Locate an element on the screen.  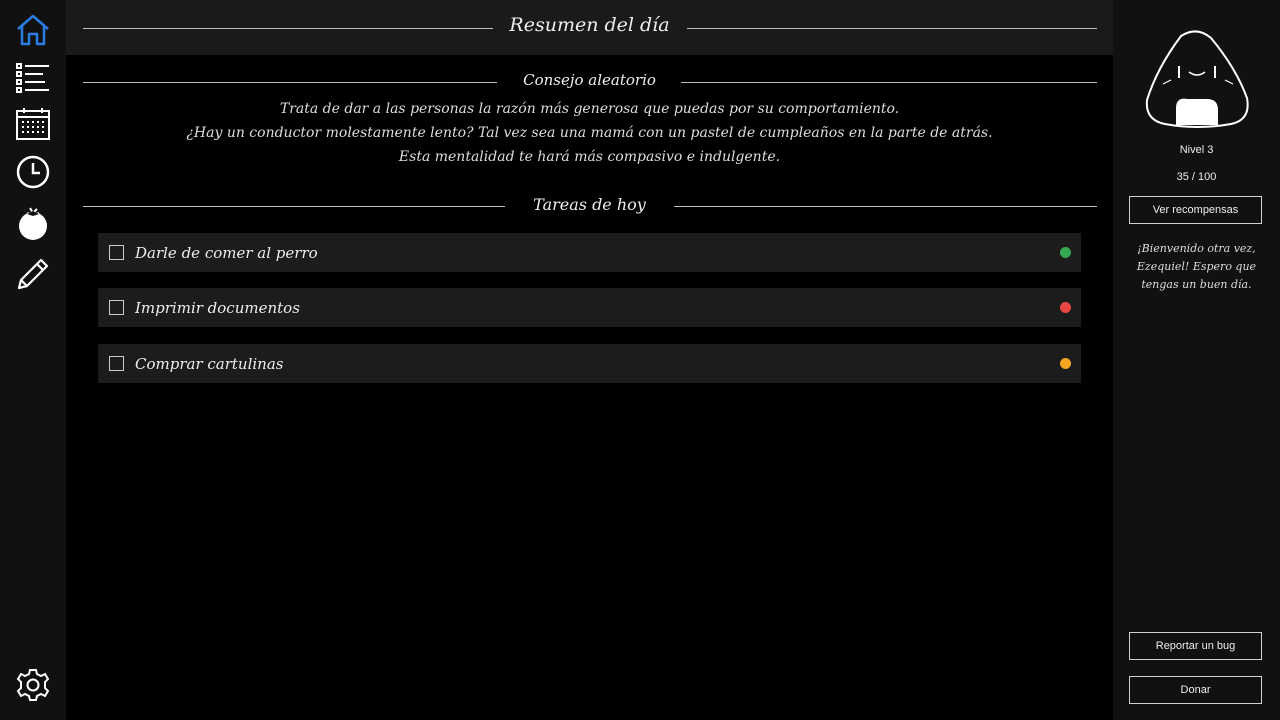
sidebar is located at coordinates (33, 360).